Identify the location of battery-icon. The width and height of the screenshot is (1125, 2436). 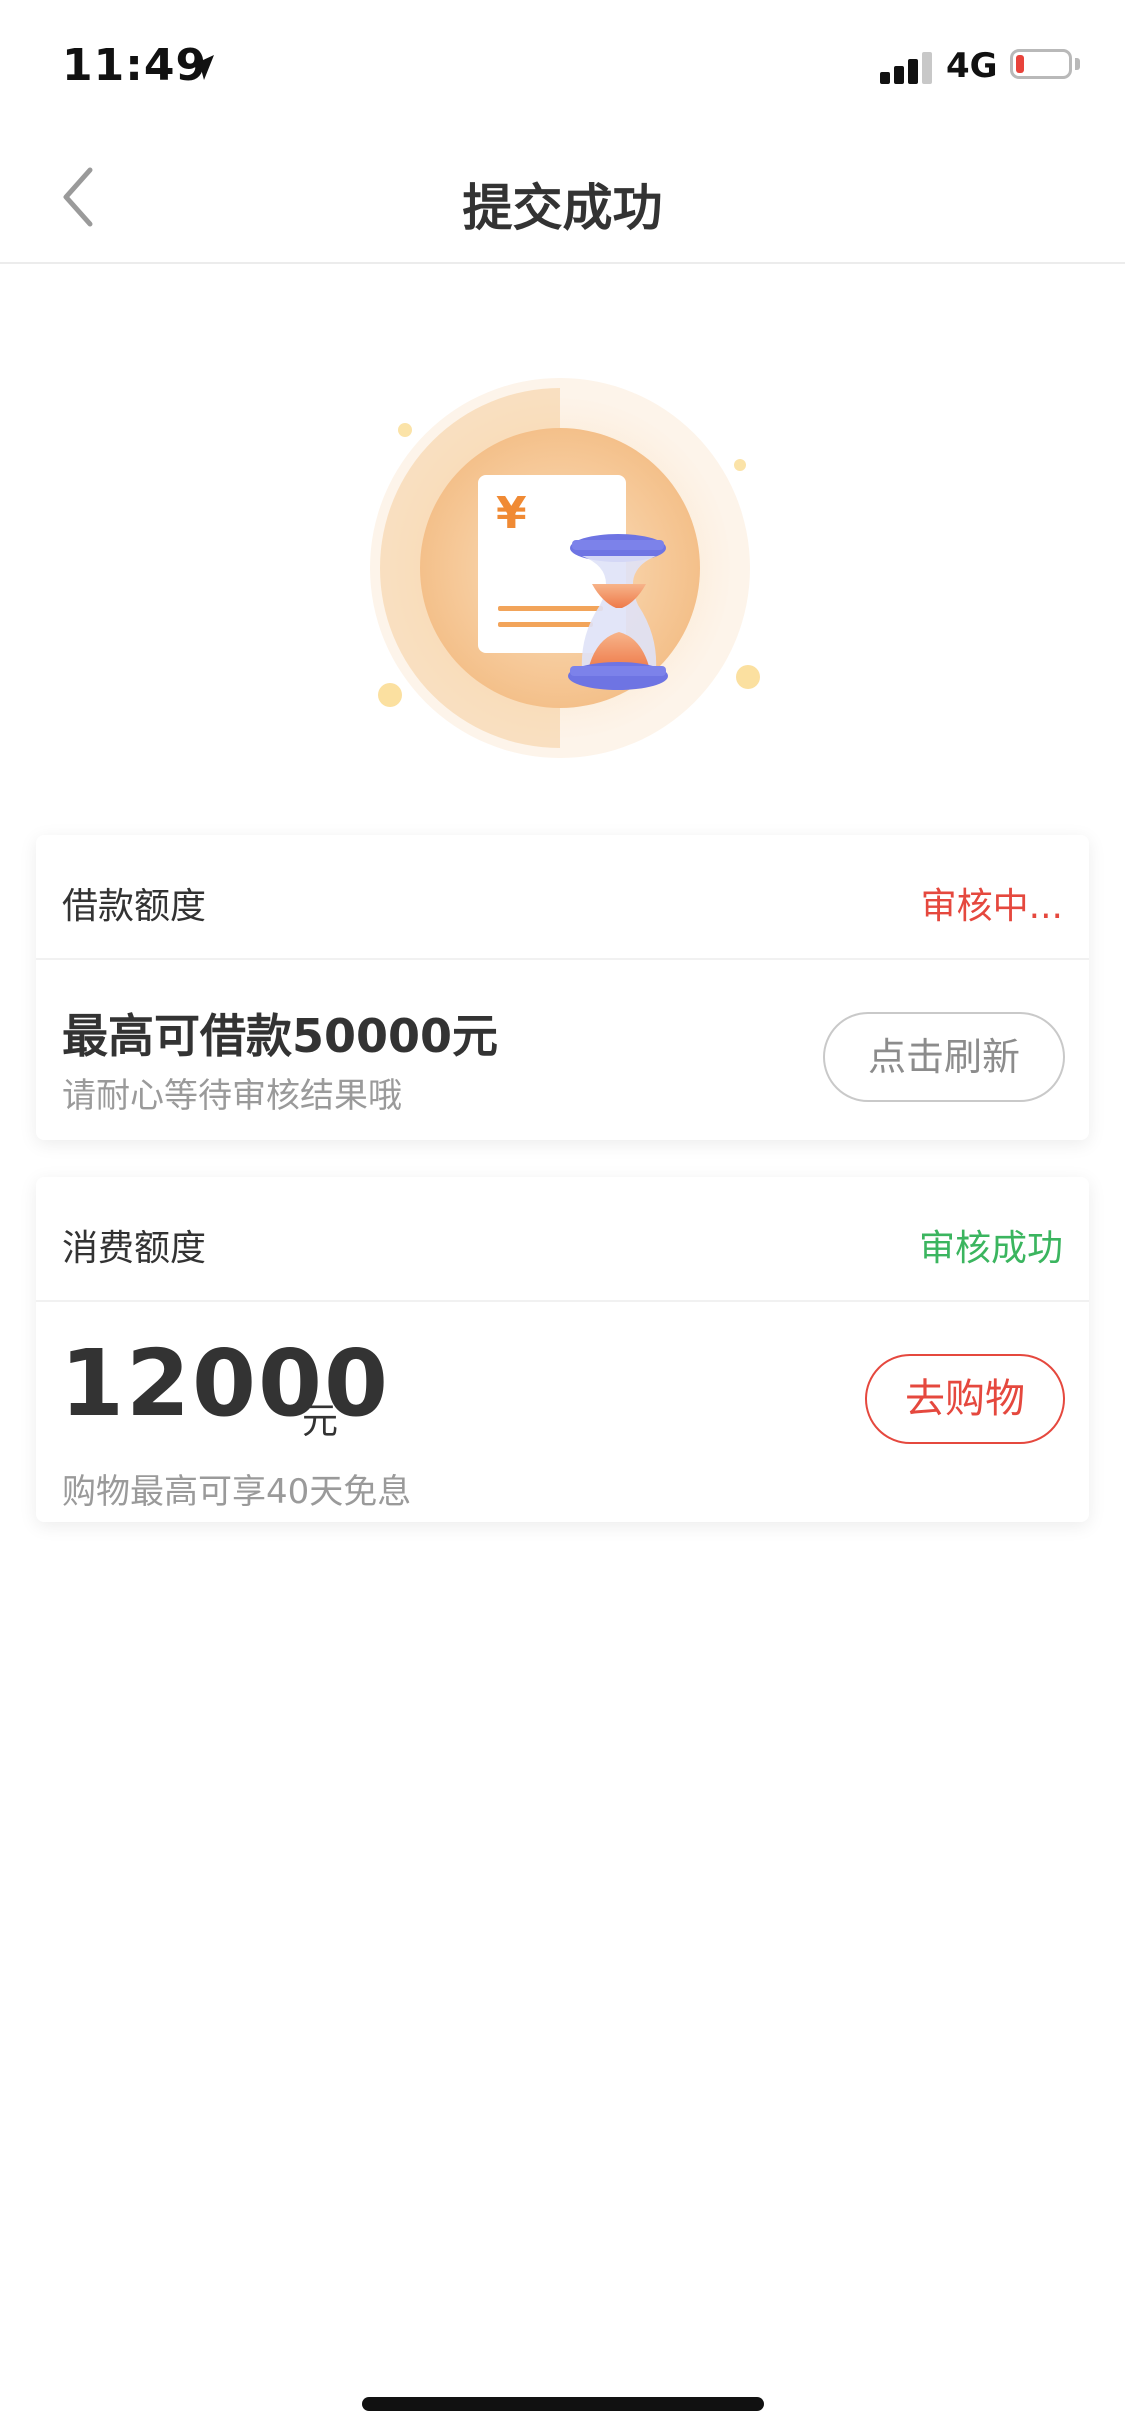
(1041, 64).